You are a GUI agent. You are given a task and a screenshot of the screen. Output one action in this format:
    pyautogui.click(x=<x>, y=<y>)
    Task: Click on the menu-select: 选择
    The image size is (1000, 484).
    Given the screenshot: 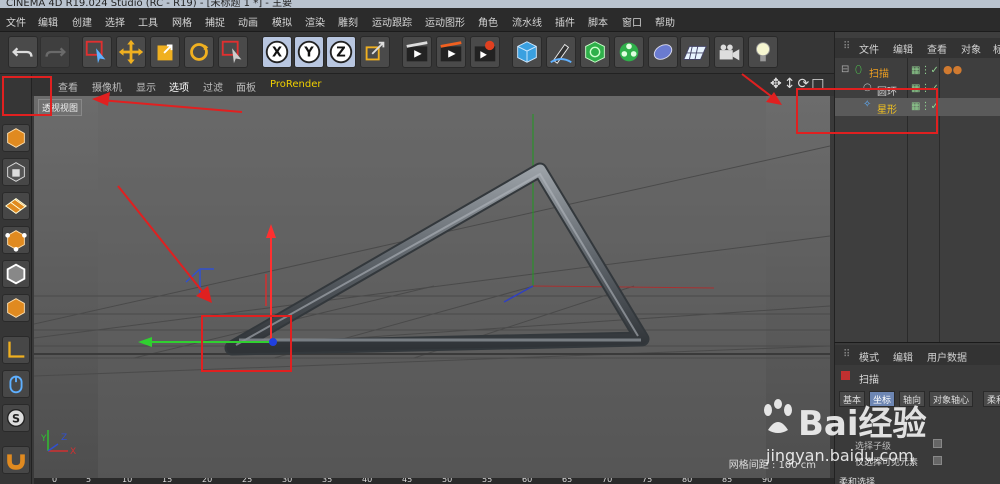 What is the action you would take?
    pyautogui.click(x=115, y=21)
    